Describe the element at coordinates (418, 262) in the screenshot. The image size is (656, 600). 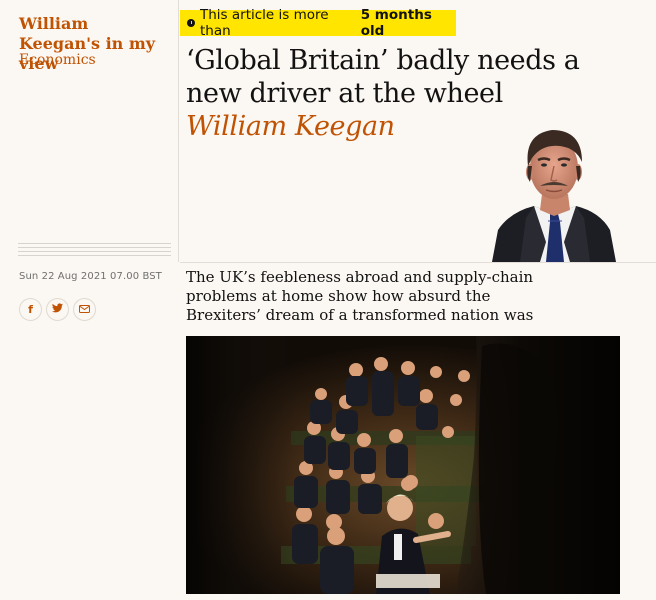
I see `headline-divider` at that location.